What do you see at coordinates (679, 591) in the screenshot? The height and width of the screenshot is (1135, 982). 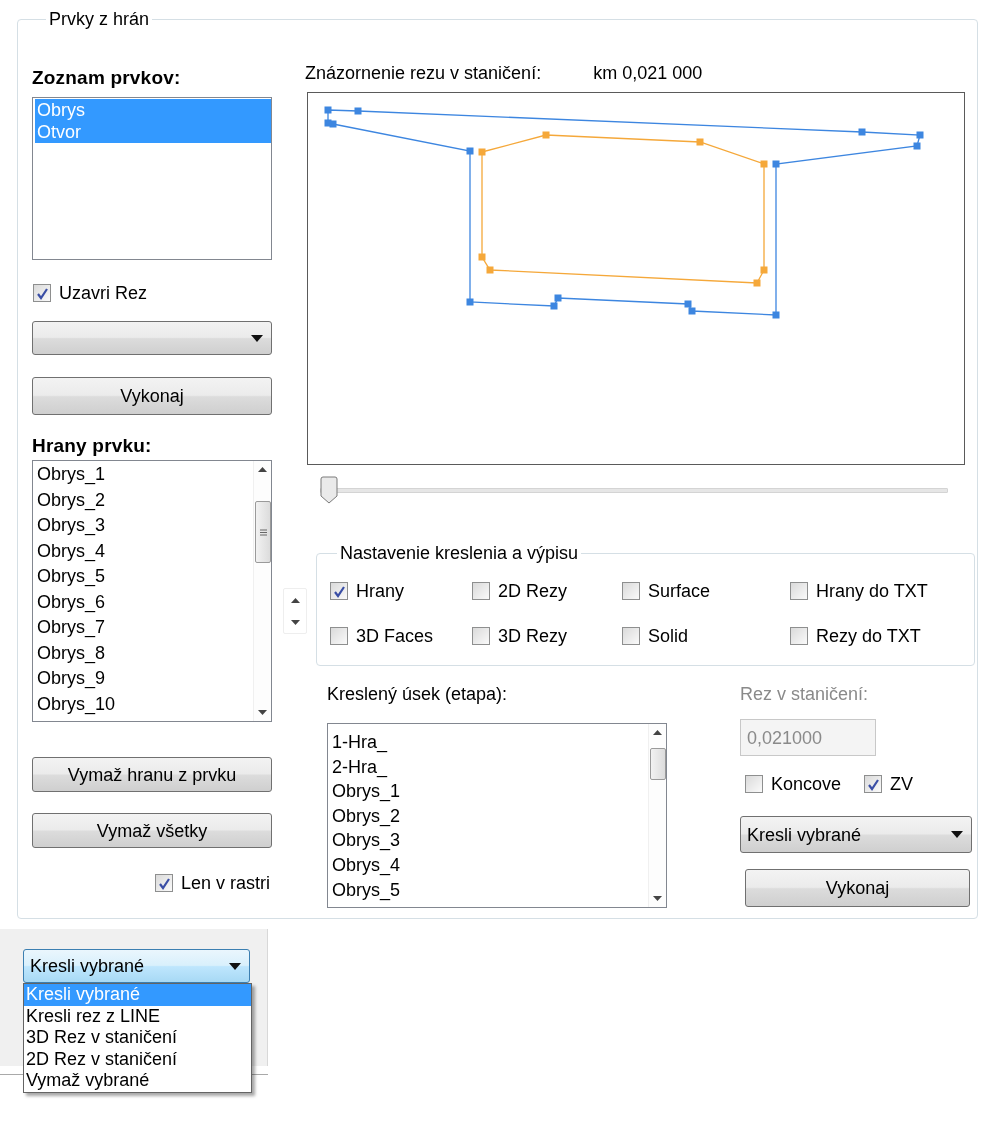 I see `checkbox-label: Surface` at bounding box center [679, 591].